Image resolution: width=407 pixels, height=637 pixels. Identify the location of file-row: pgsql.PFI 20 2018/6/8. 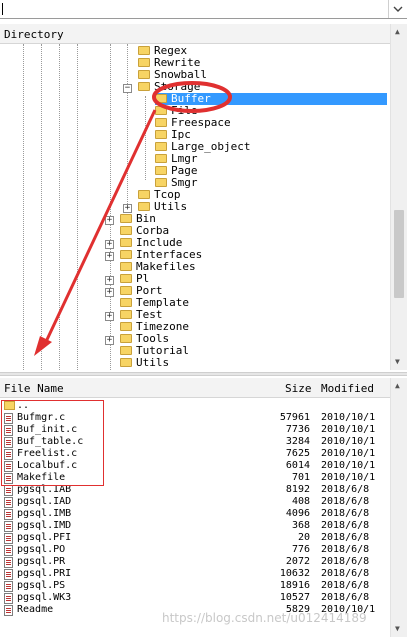
(195, 538).